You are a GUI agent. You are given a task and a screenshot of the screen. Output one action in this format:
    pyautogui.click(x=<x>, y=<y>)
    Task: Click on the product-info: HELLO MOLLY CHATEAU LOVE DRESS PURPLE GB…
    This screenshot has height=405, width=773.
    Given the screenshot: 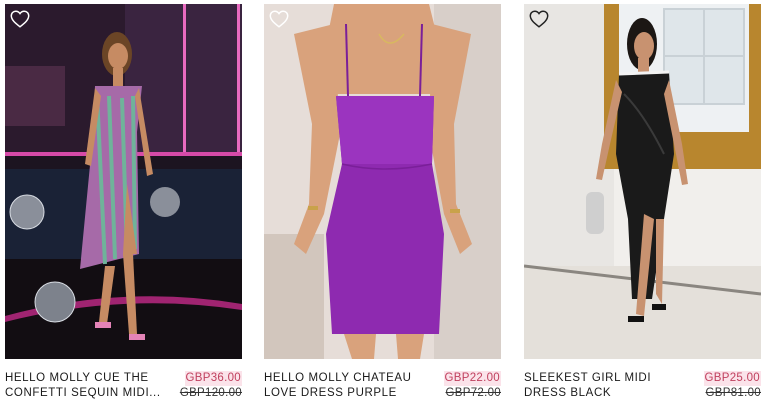 What is the action you would take?
    pyautogui.click(x=382, y=387)
    